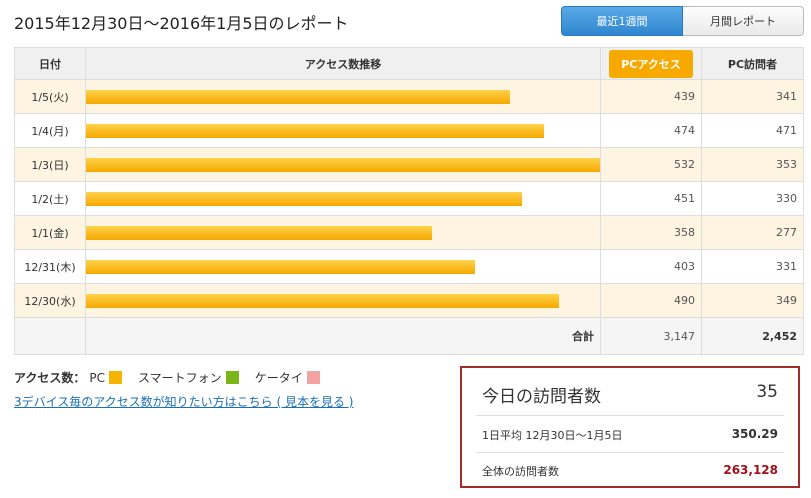 The width and height of the screenshot is (811, 498). I want to click on table-row: 1/5(火) 439 341, so click(409, 96).